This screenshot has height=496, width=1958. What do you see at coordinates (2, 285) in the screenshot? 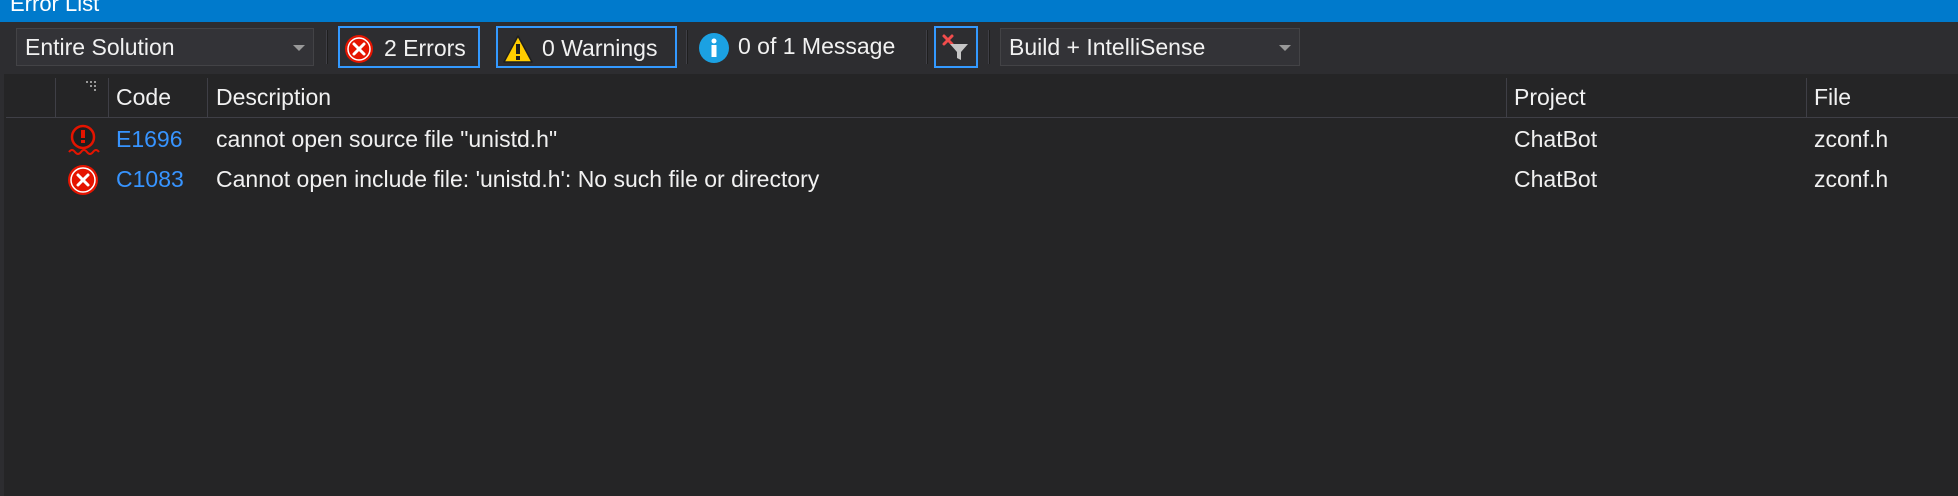
I see `left-edge` at bounding box center [2, 285].